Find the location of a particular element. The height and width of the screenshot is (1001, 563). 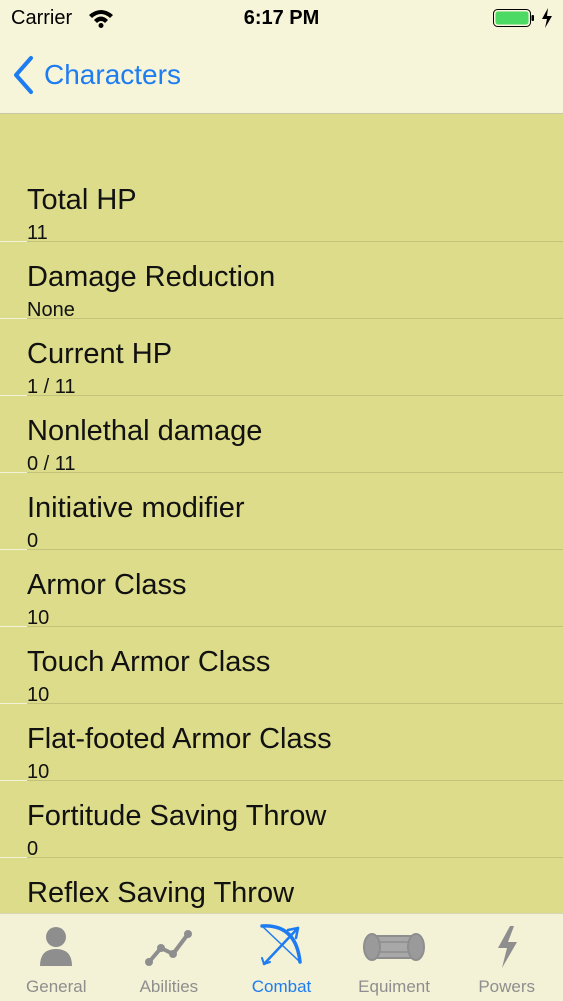

tab-equipment: Equiment is located at coordinates (394, 957).